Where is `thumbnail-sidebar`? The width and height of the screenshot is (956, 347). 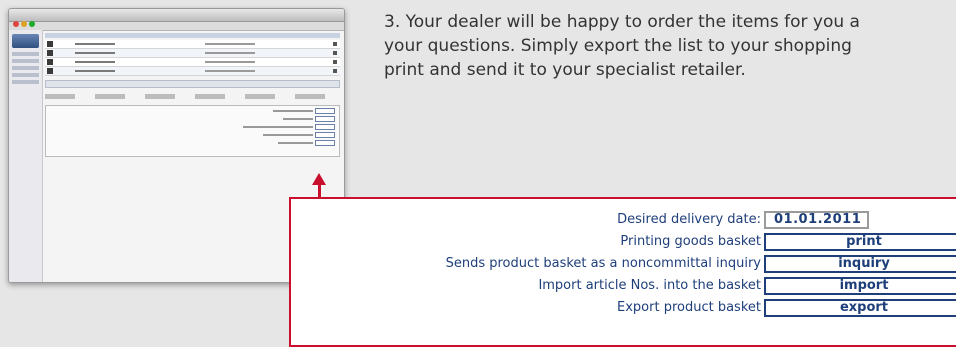 thumbnail-sidebar is located at coordinates (26, 156).